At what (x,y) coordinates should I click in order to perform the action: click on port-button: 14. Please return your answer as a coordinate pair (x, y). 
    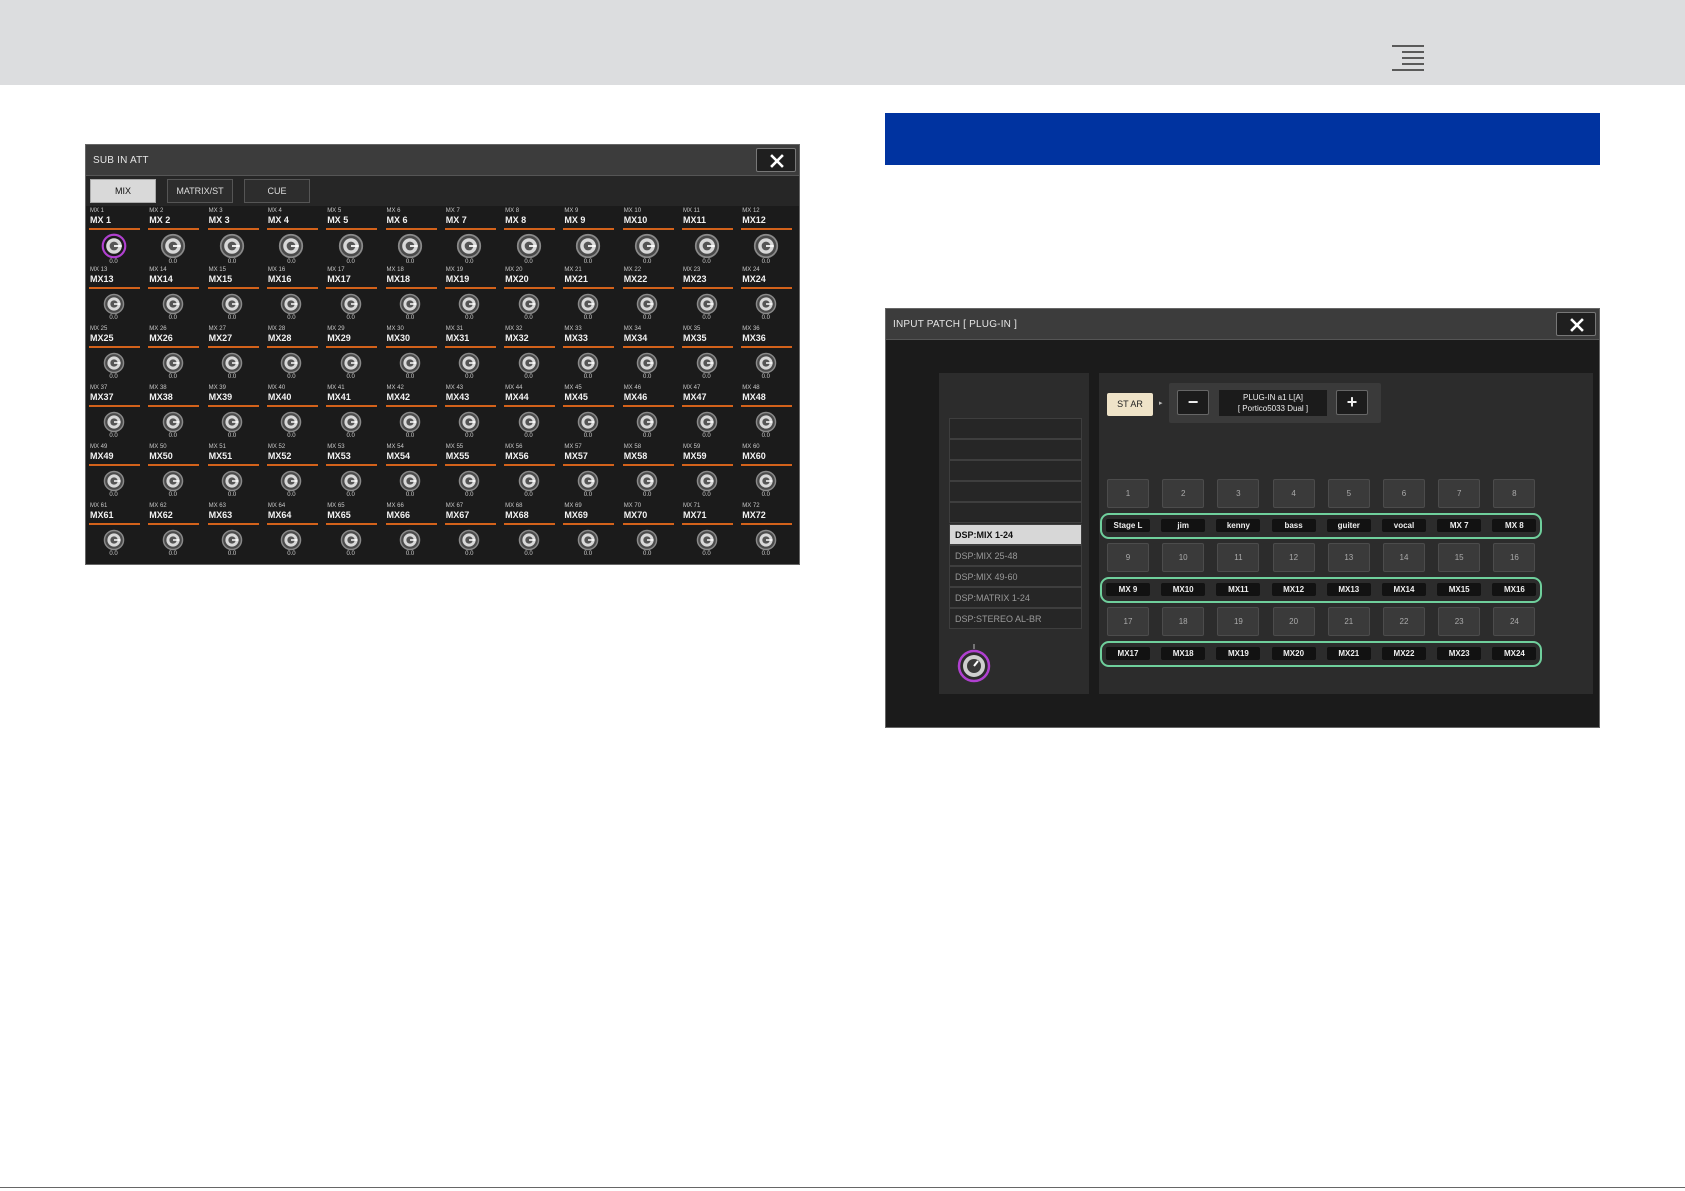
    Looking at the image, I should click on (1404, 557).